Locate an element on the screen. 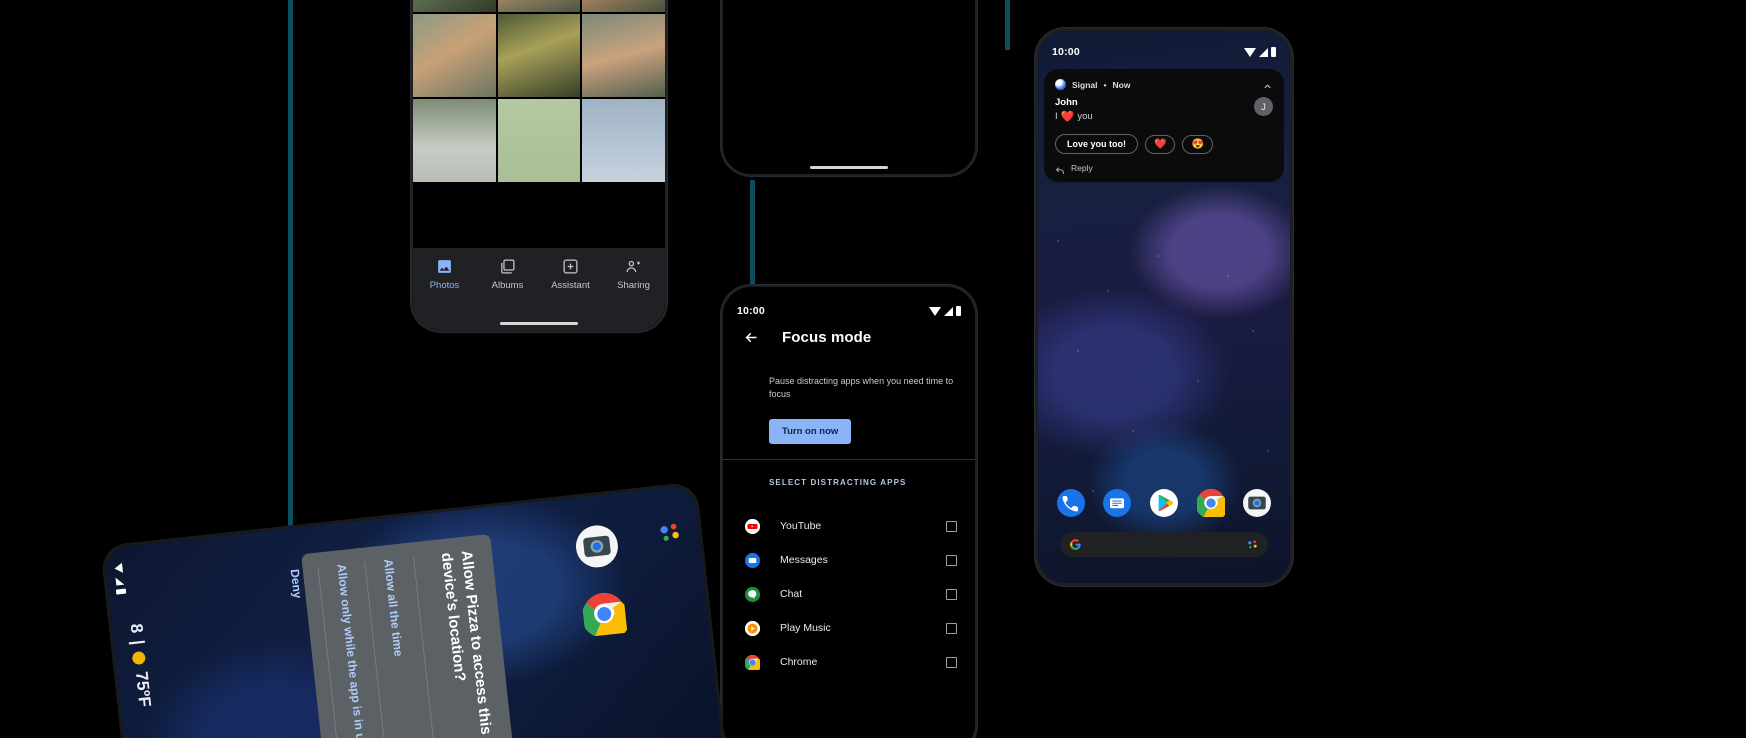  reply-label: Reply is located at coordinates (1082, 168).